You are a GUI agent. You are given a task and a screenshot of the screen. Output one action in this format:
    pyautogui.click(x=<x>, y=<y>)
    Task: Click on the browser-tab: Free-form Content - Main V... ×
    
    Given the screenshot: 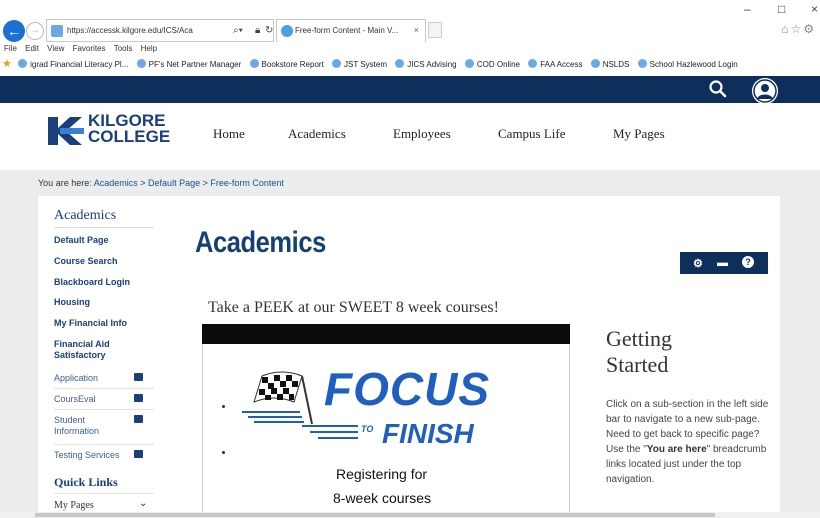 What is the action you would take?
    pyautogui.click(x=351, y=30)
    